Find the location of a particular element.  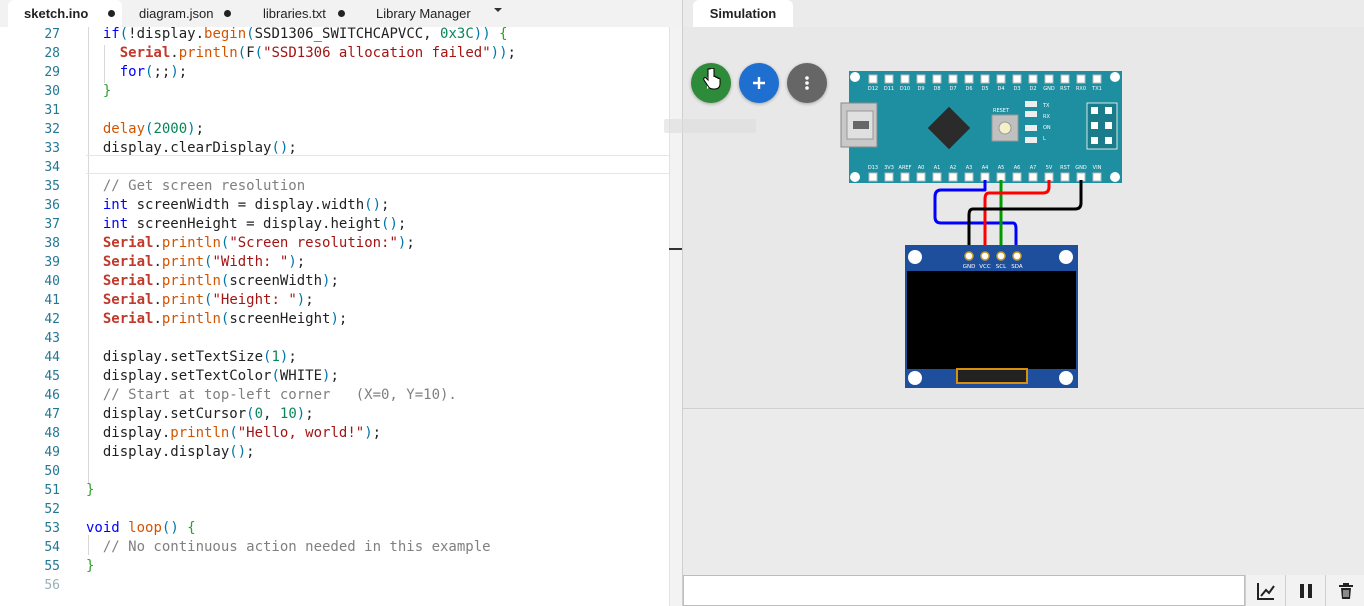

pin-label: A7 is located at coordinates (1033, 168).